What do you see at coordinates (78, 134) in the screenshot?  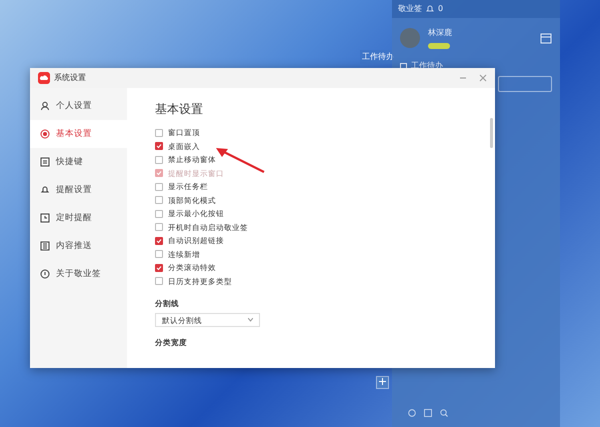 I see `sidebar-item: 基本设置` at bounding box center [78, 134].